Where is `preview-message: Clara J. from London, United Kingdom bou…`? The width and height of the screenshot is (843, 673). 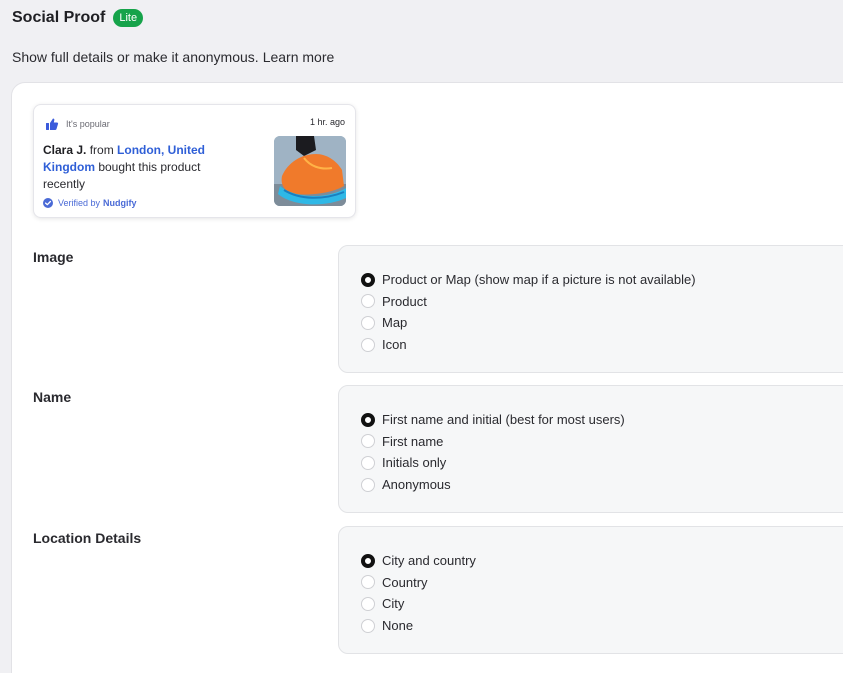
preview-message: Clara J. from London, United Kingdom bou… is located at coordinates (143, 167).